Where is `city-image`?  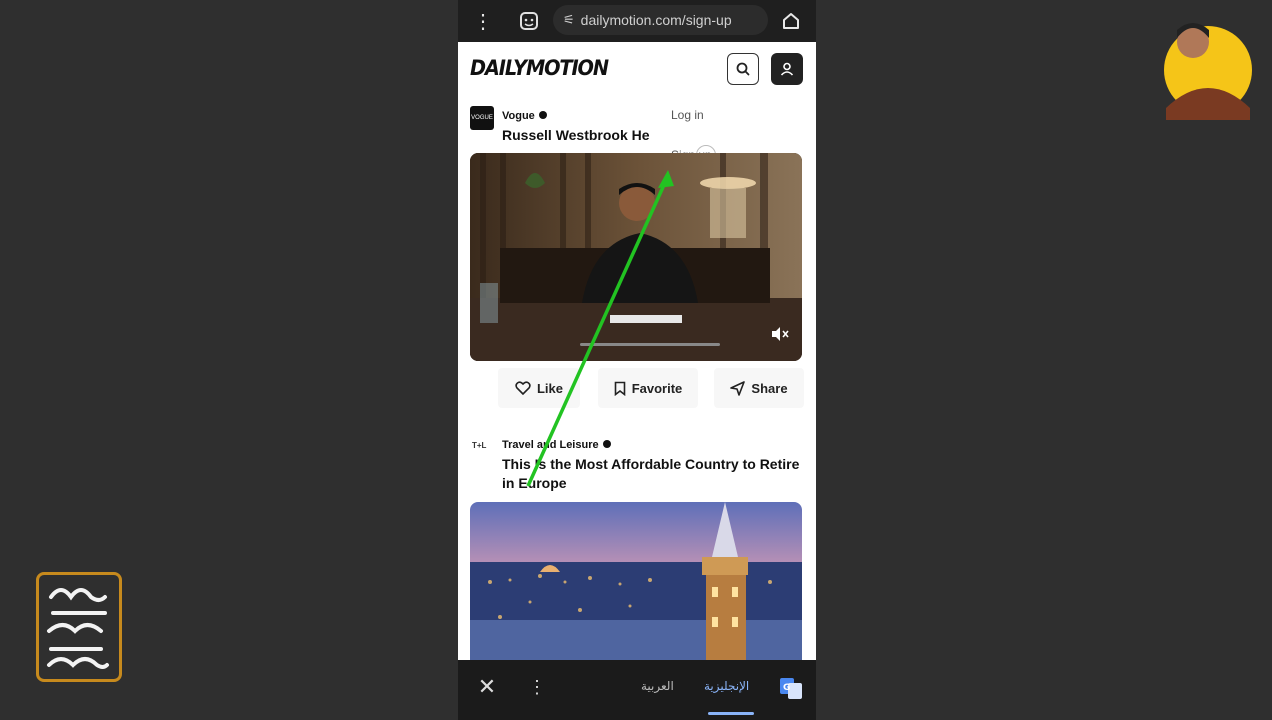 city-image is located at coordinates (636, 581).